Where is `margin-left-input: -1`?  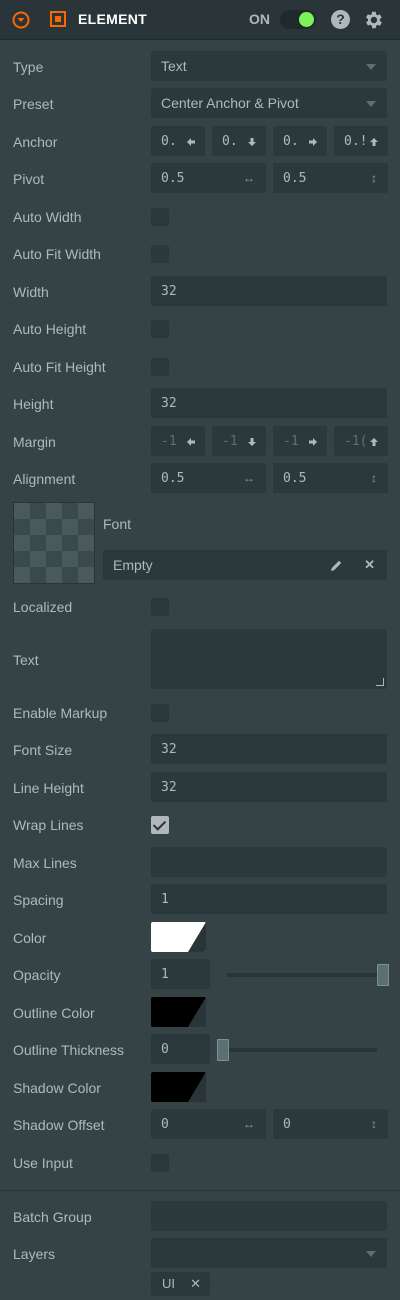 margin-left-input: -1 is located at coordinates (178, 441).